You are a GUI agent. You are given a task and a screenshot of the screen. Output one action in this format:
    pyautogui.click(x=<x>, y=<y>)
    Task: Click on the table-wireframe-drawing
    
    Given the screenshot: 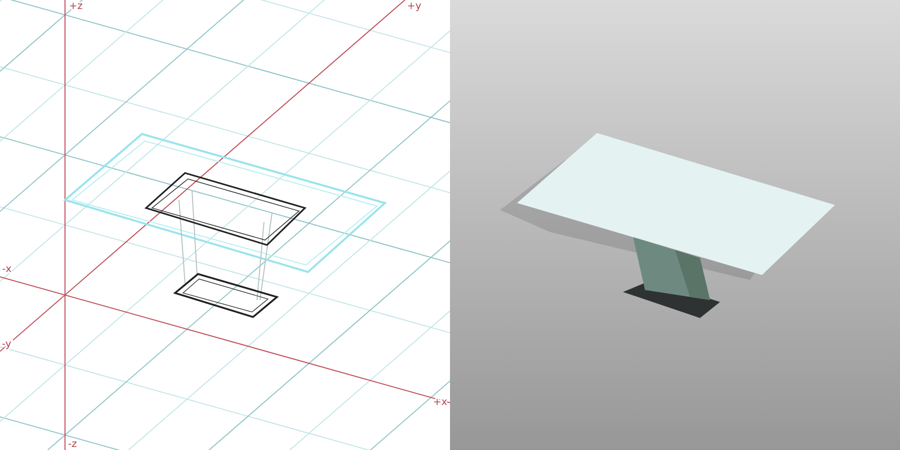 What is the action you would take?
    pyautogui.click(x=225, y=225)
    